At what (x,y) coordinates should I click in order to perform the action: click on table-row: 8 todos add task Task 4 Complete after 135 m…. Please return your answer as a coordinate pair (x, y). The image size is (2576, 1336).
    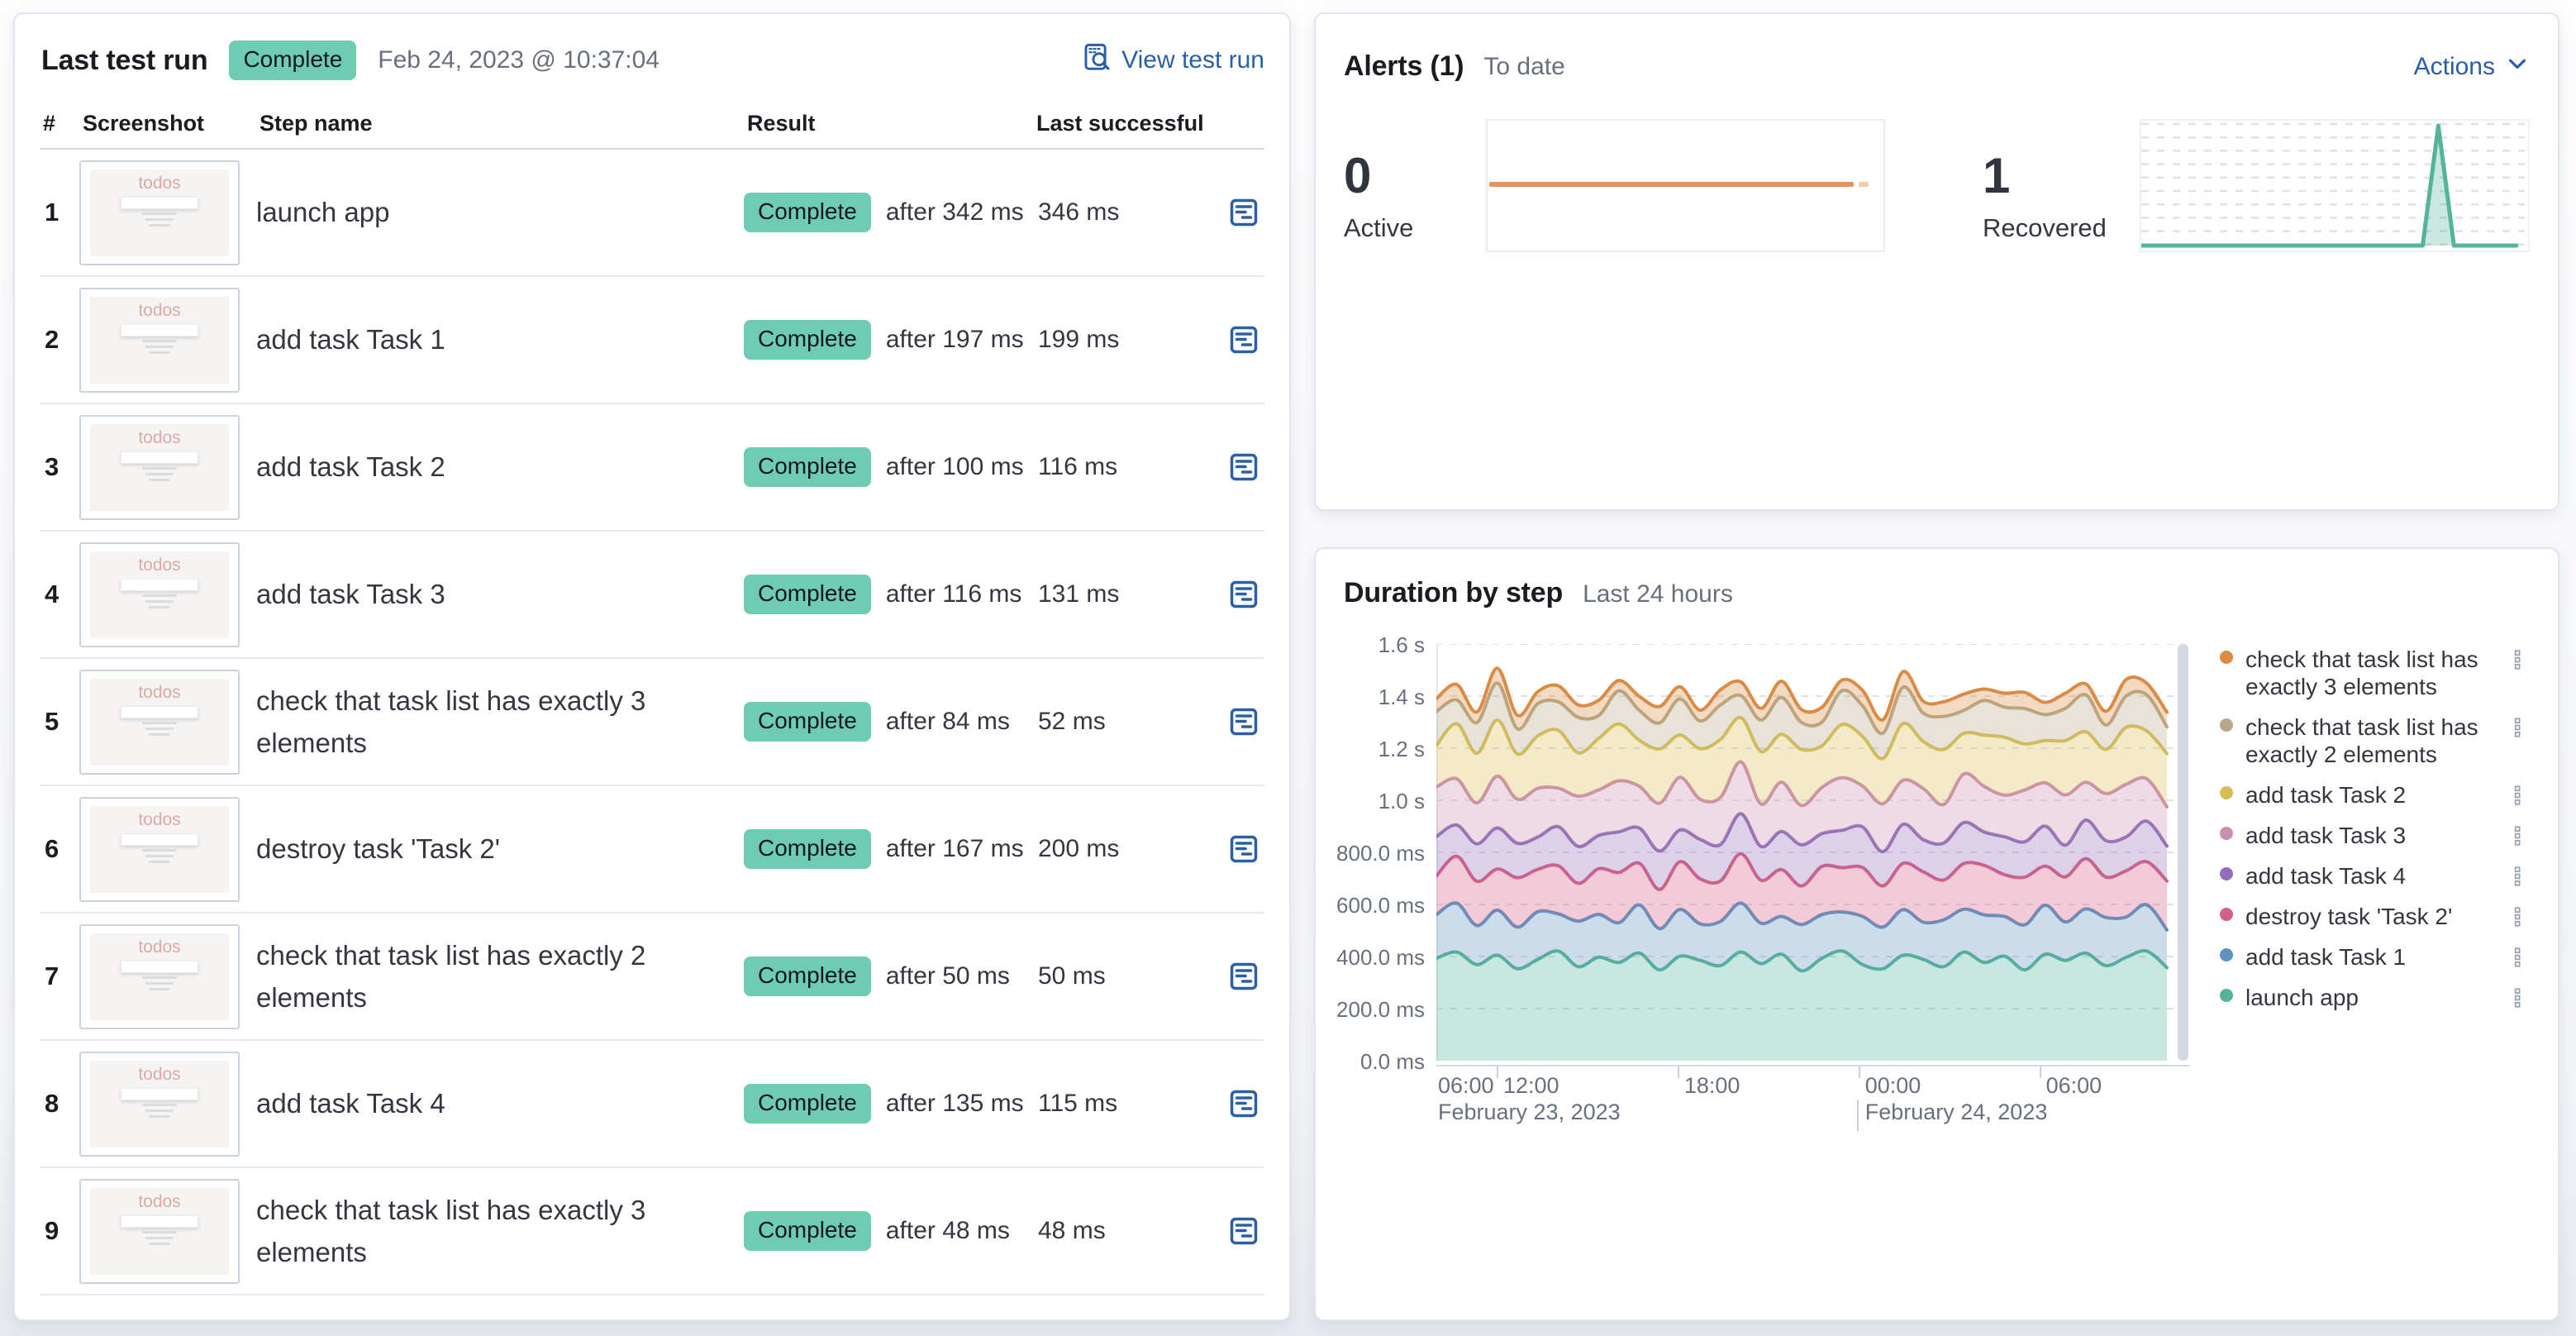
    Looking at the image, I should click on (652, 1104).